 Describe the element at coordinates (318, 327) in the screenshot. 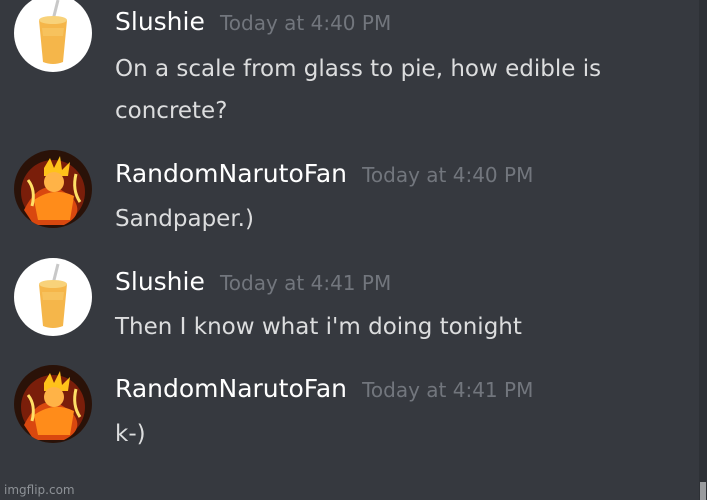

I see `message-text: Then I know what i'm doing tonight` at that location.